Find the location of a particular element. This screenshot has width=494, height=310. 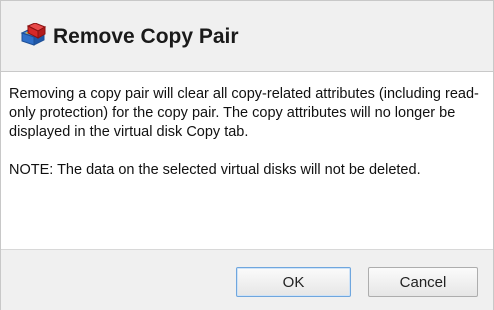

disk-remove-icon is located at coordinates (33, 35).